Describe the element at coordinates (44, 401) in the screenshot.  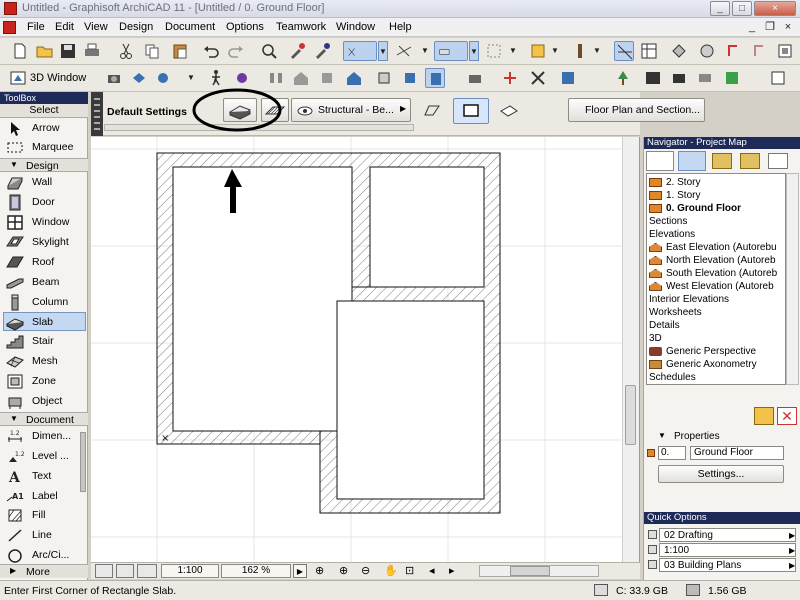
I see `tool-object: Object` at that location.